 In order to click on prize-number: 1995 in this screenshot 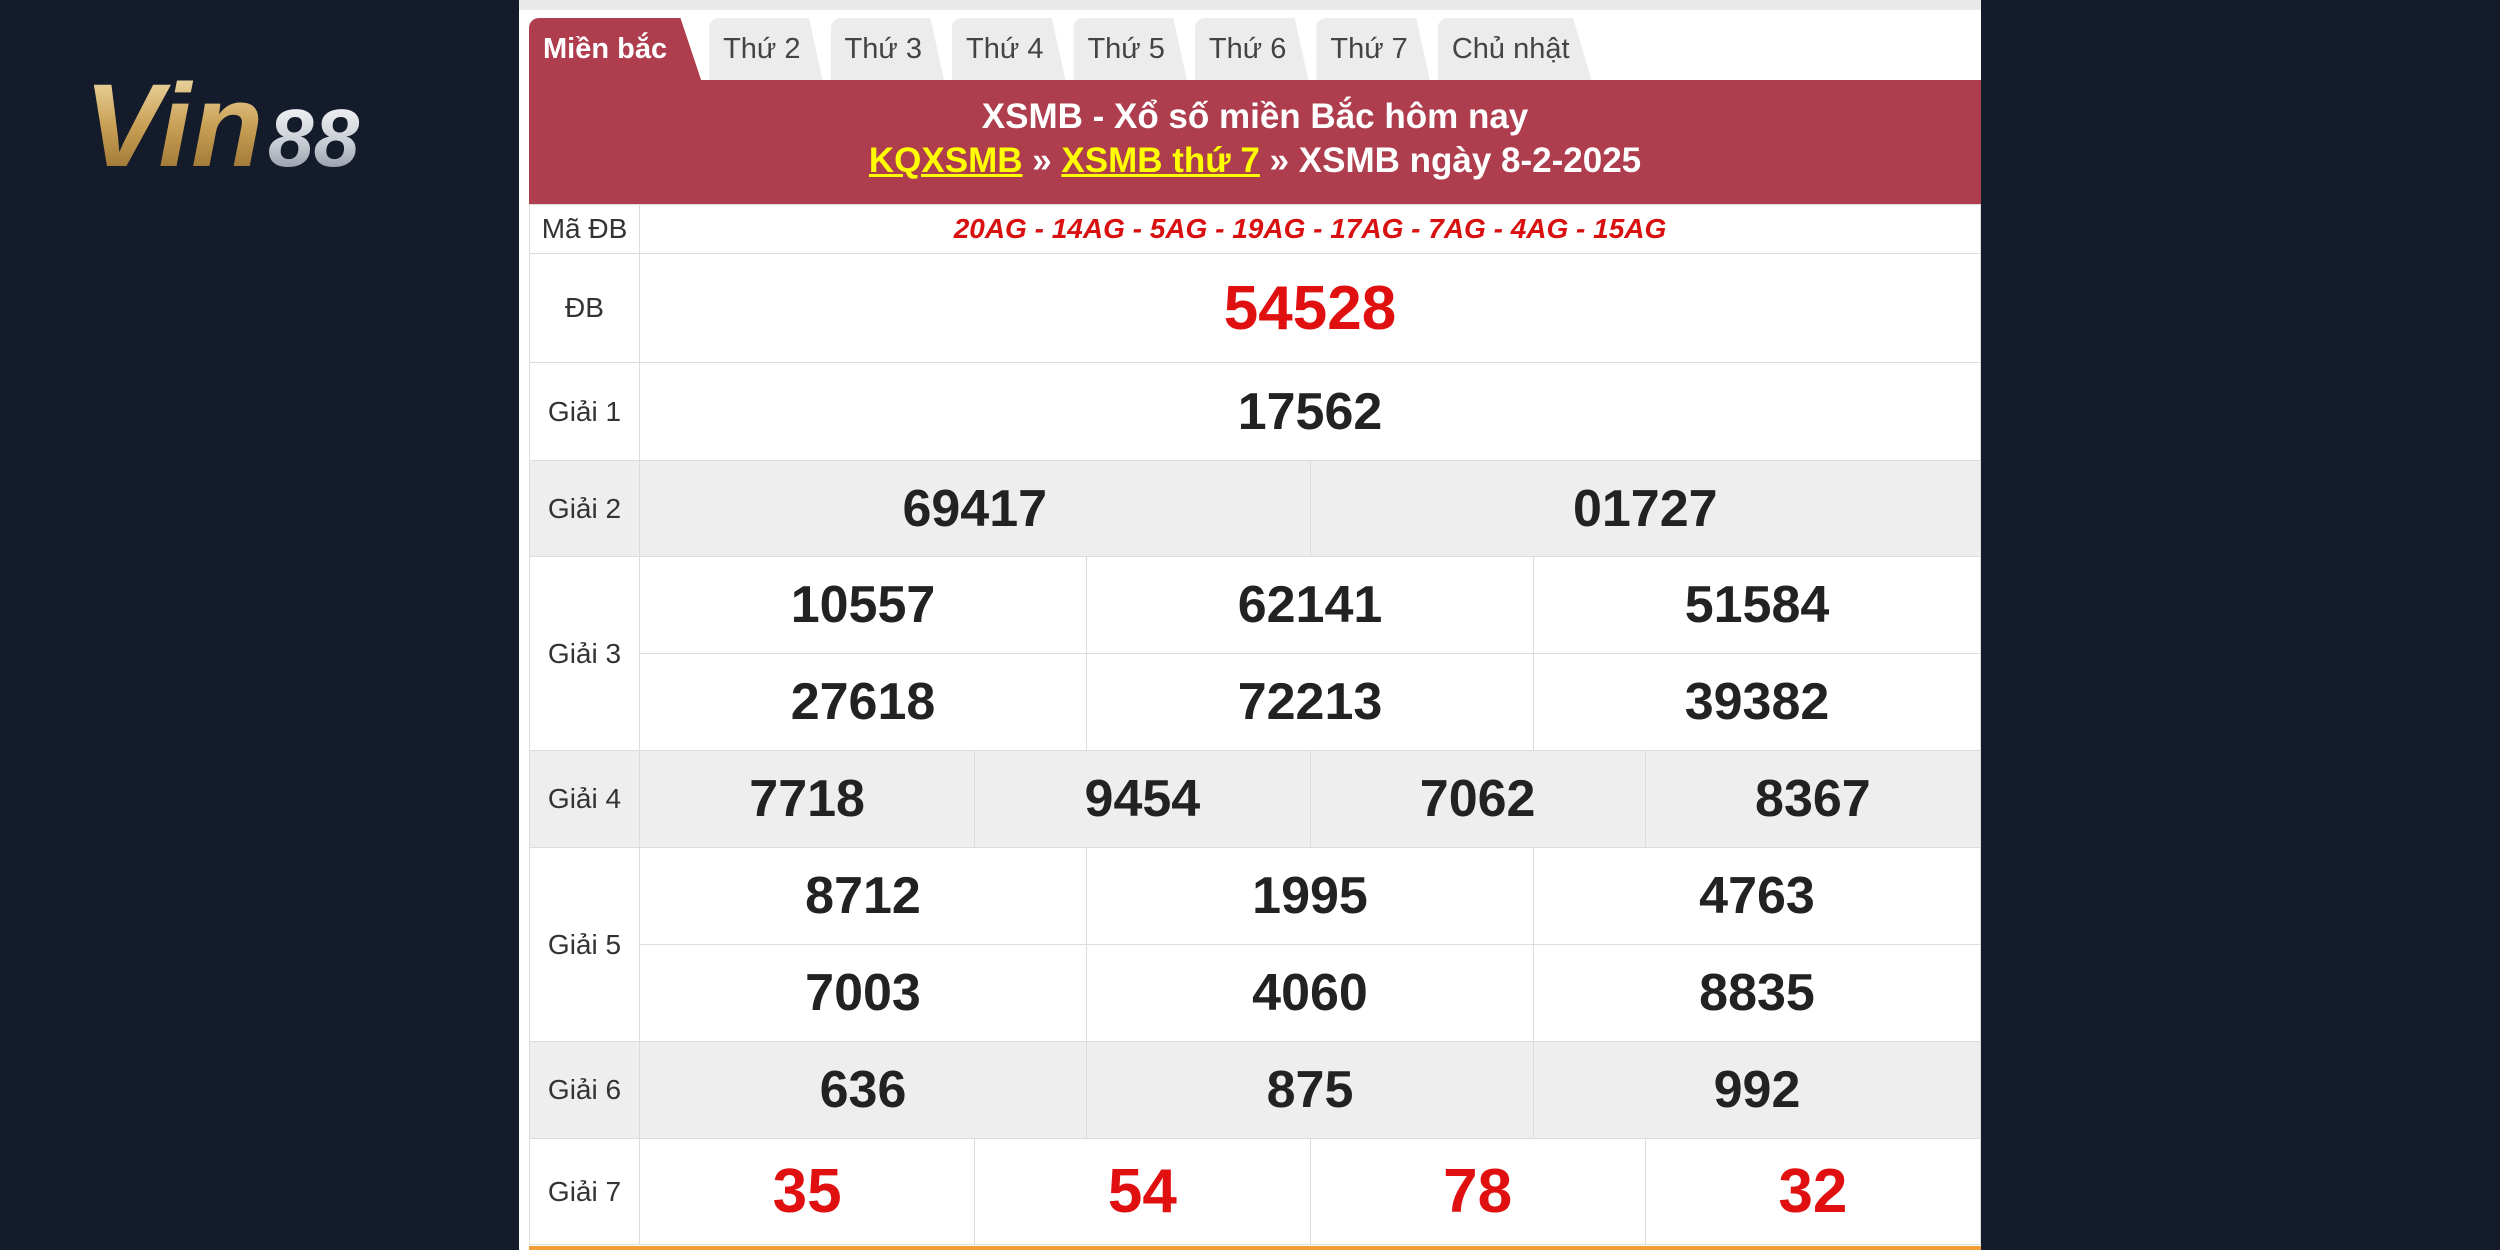, I will do `click(1310, 896)`.